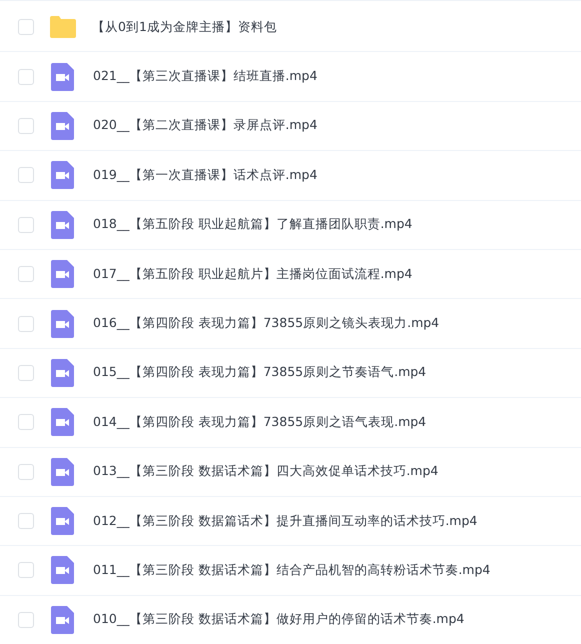 This screenshot has width=581, height=644. Describe the element at coordinates (266, 323) in the screenshot. I see `file-name: 016__【第四阶段 表现力篇】73855原则之镜头表现力.mp4` at that location.